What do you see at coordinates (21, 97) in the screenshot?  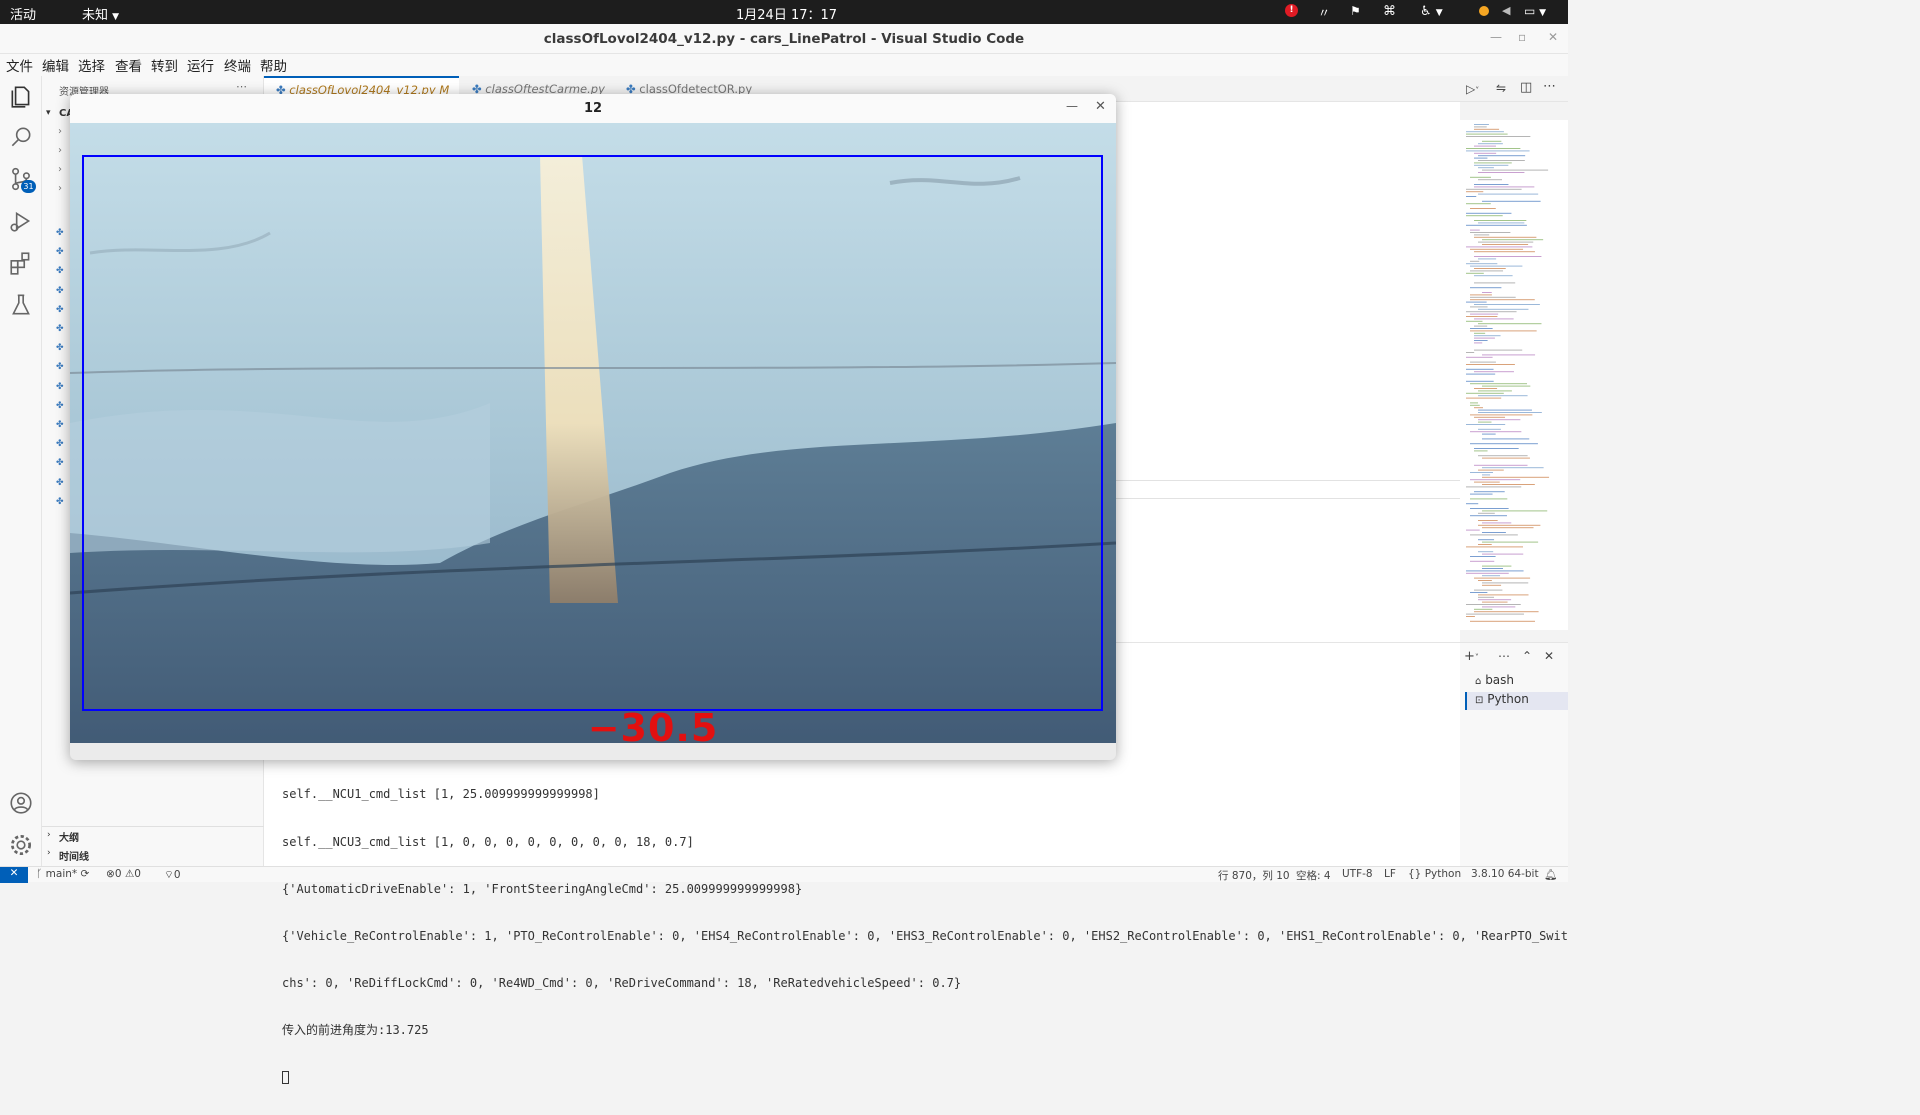 I see `explorer-icon` at bounding box center [21, 97].